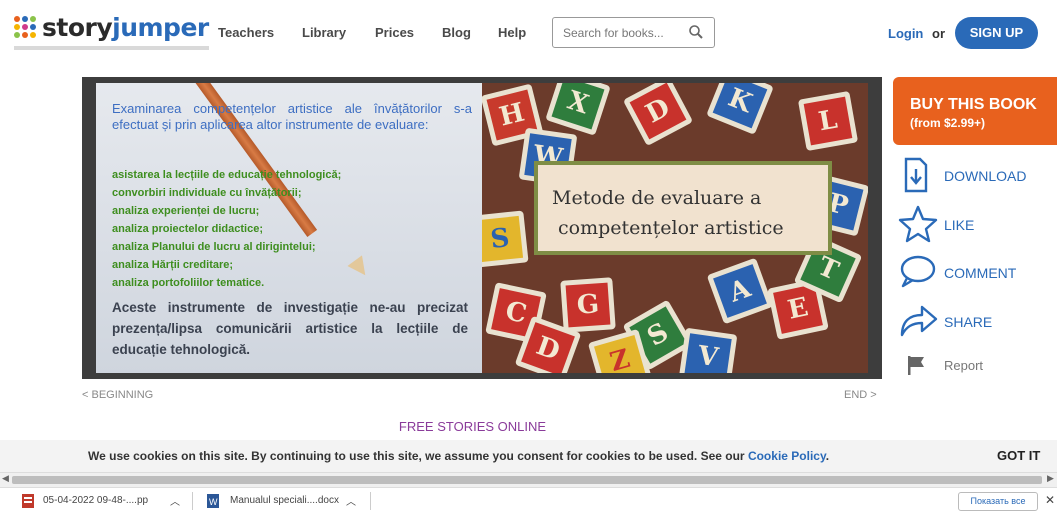 The image size is (1057, 514). I want to click on logo-text-jumper: jumper, so click(160, 27).